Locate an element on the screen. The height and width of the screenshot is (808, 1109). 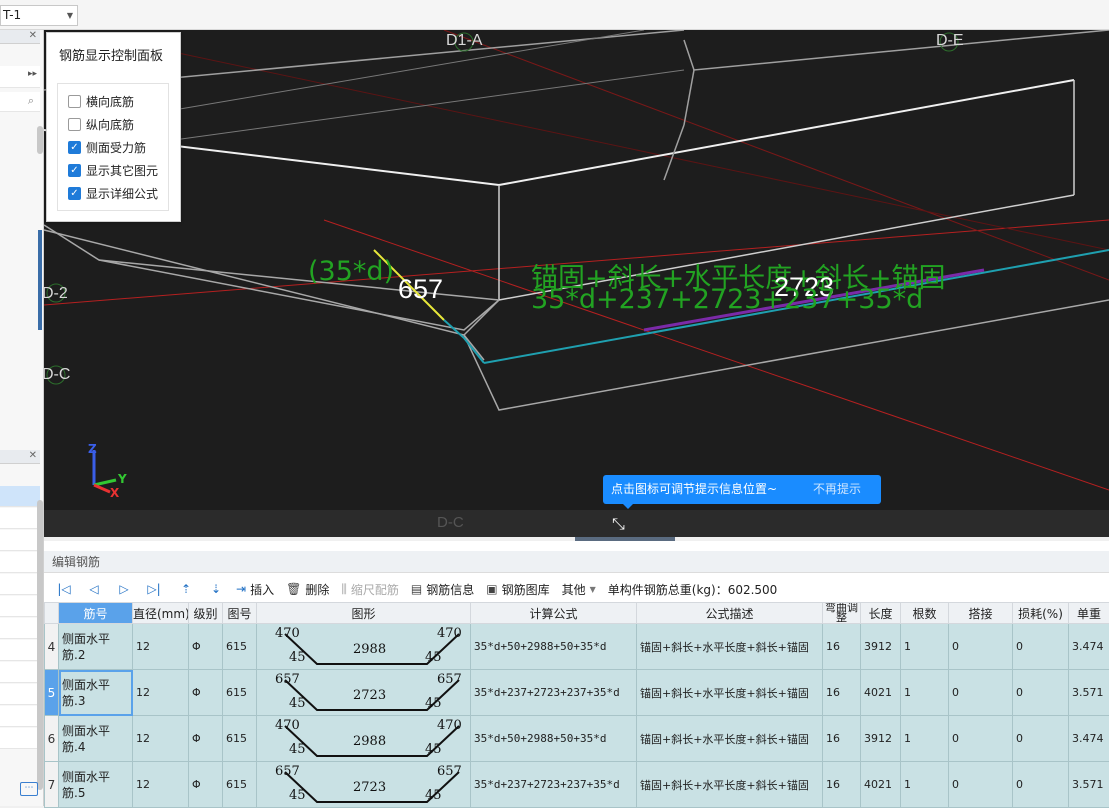
col-header: 根数 is located at coordinates (925, 613).